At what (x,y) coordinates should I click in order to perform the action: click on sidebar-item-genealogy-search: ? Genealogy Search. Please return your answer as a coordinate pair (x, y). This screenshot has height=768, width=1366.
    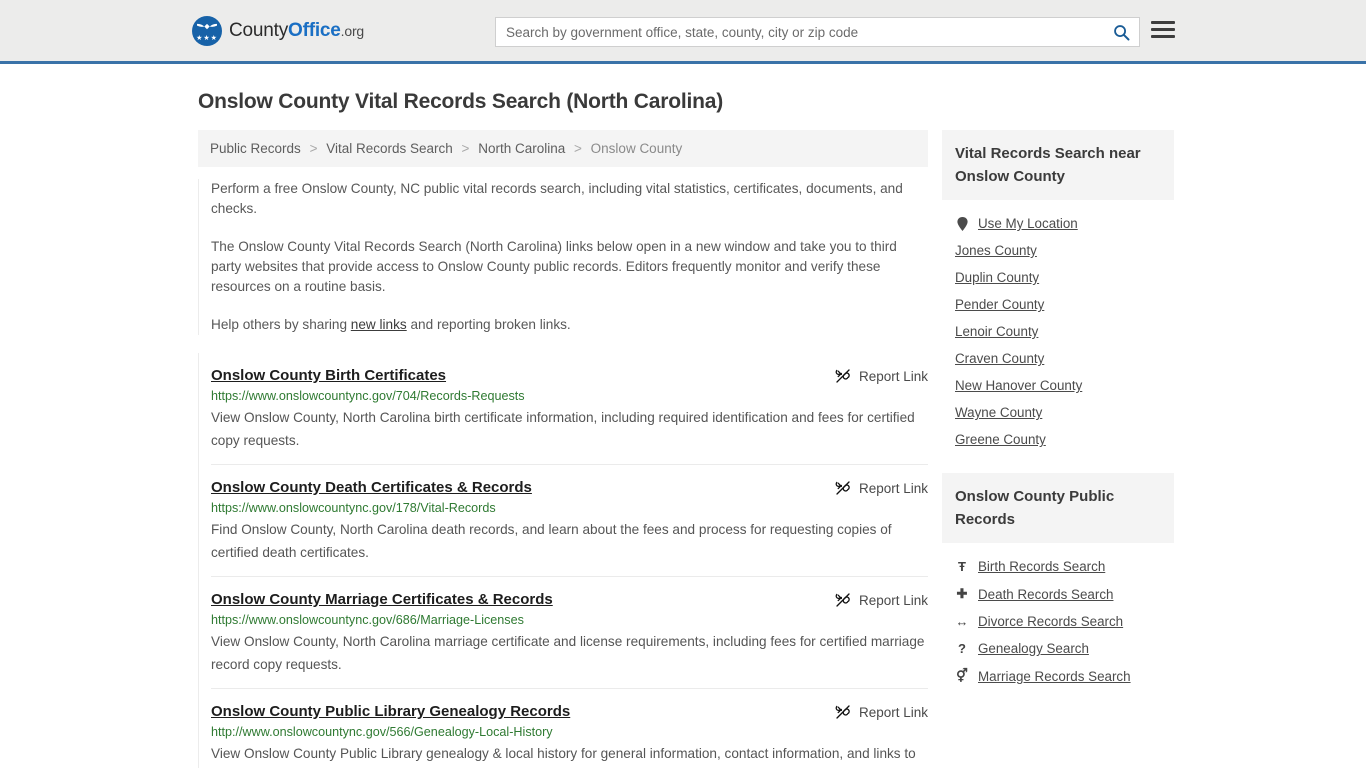
    Looking at the image, I should click on (1058, 648).